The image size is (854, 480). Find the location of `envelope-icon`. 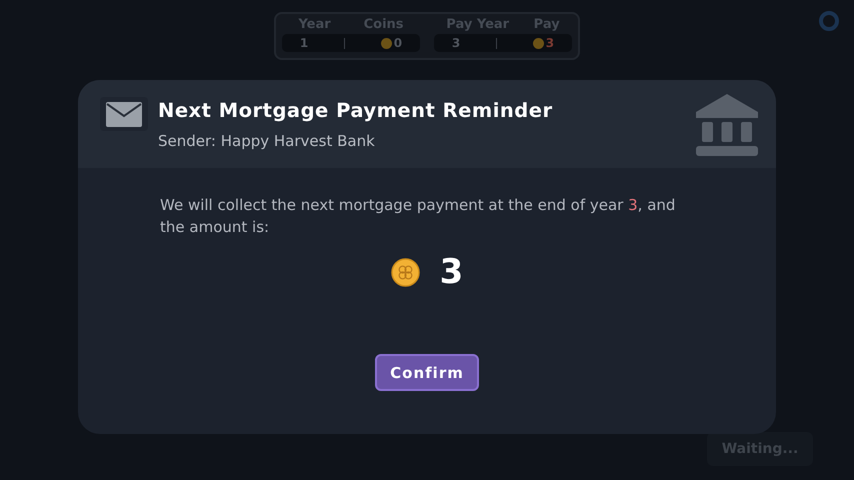

envelope-icon is located at coordinates (124, 114).